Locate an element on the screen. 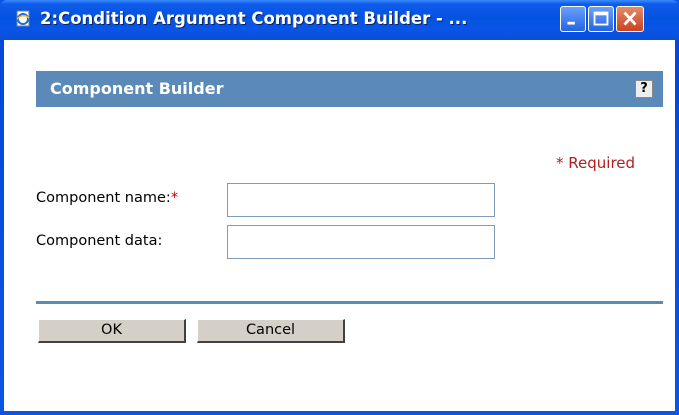  required-note: * Required is located at coordinates (596, 163).